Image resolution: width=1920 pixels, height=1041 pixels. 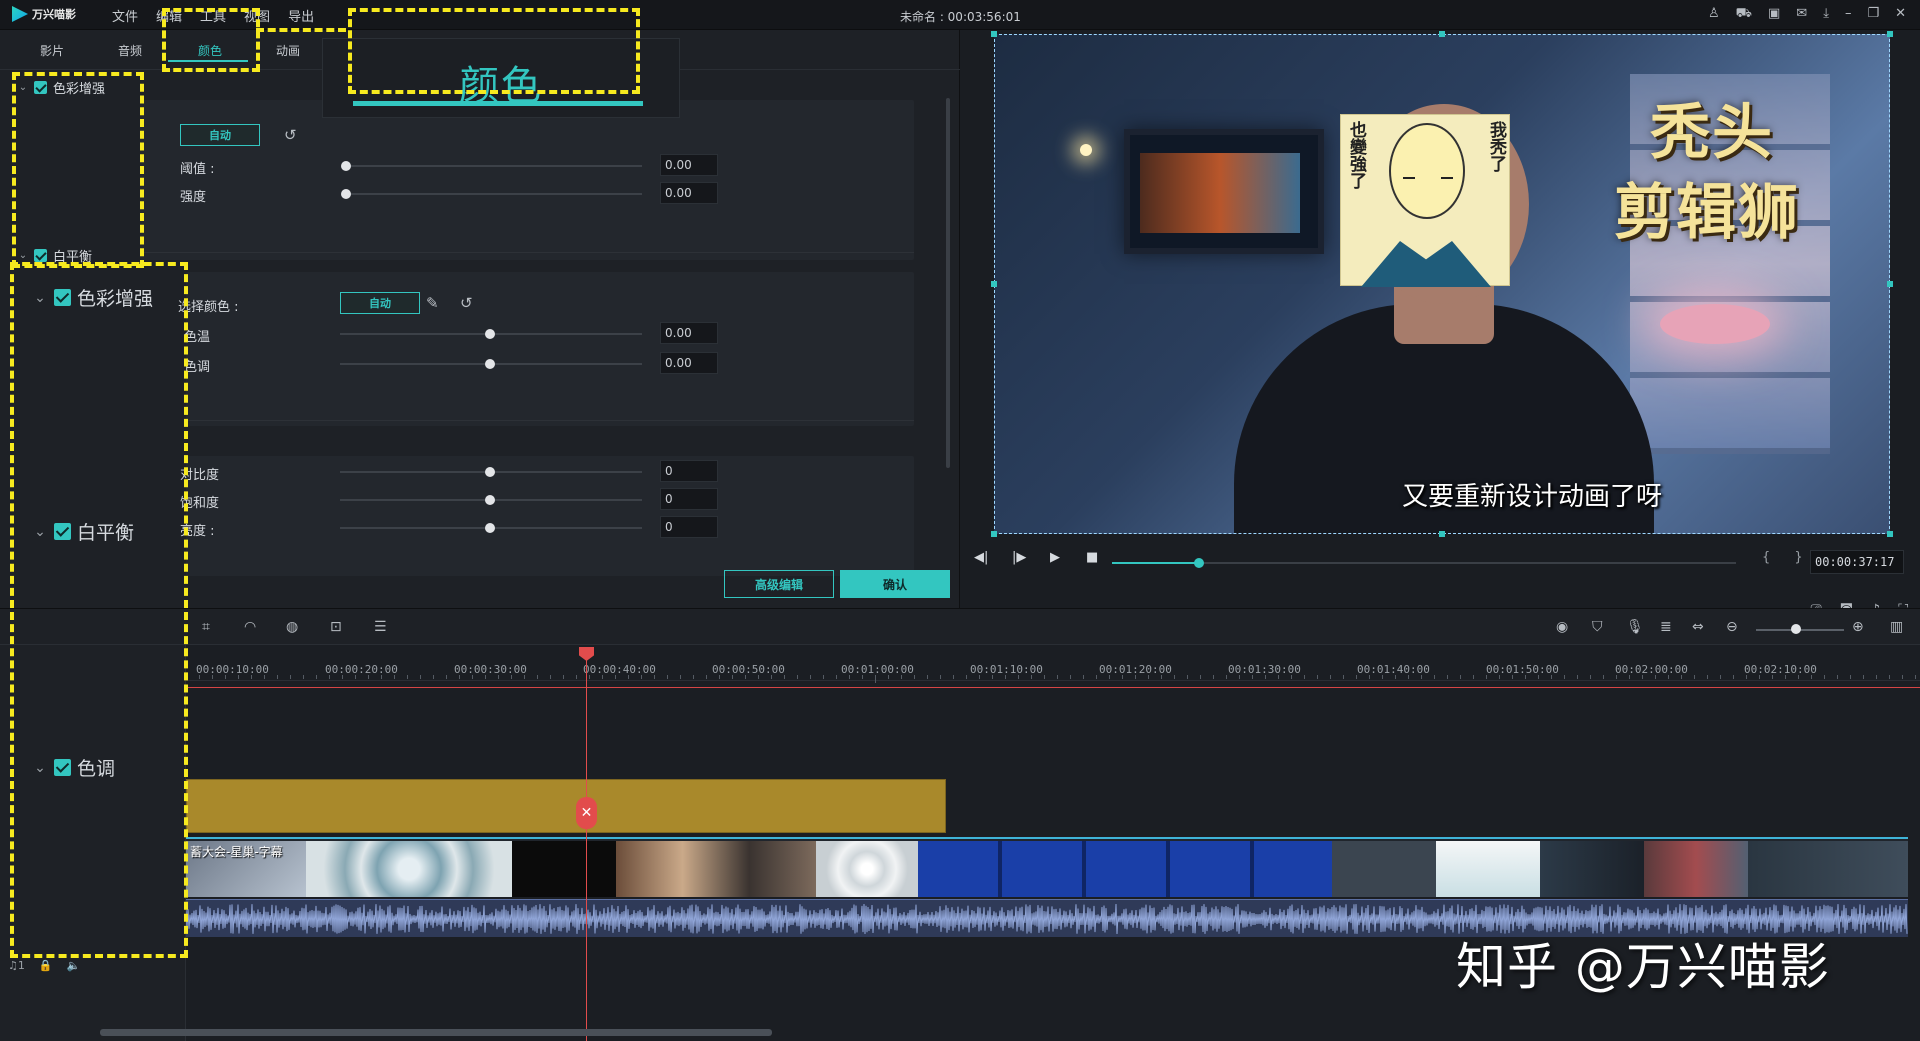 I want to click on fit-icon: ⇔, so click(x=1698, y=627).